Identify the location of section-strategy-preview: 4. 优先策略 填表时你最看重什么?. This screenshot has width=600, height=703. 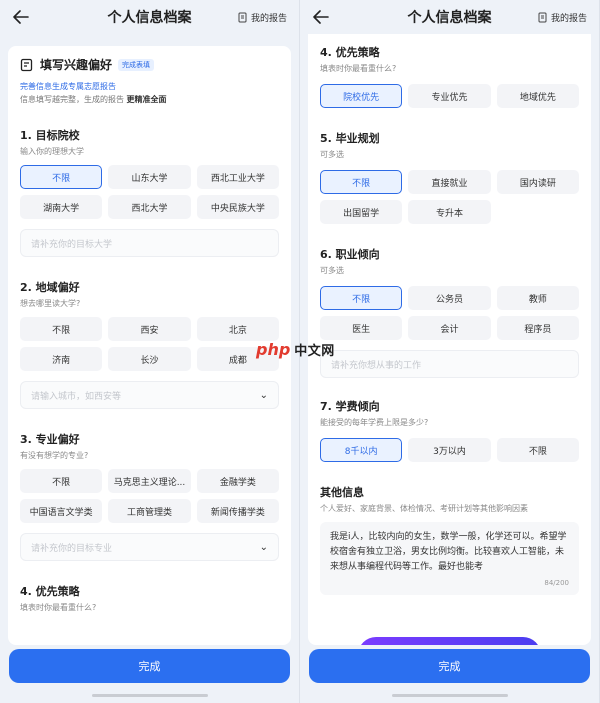
(149, 598).